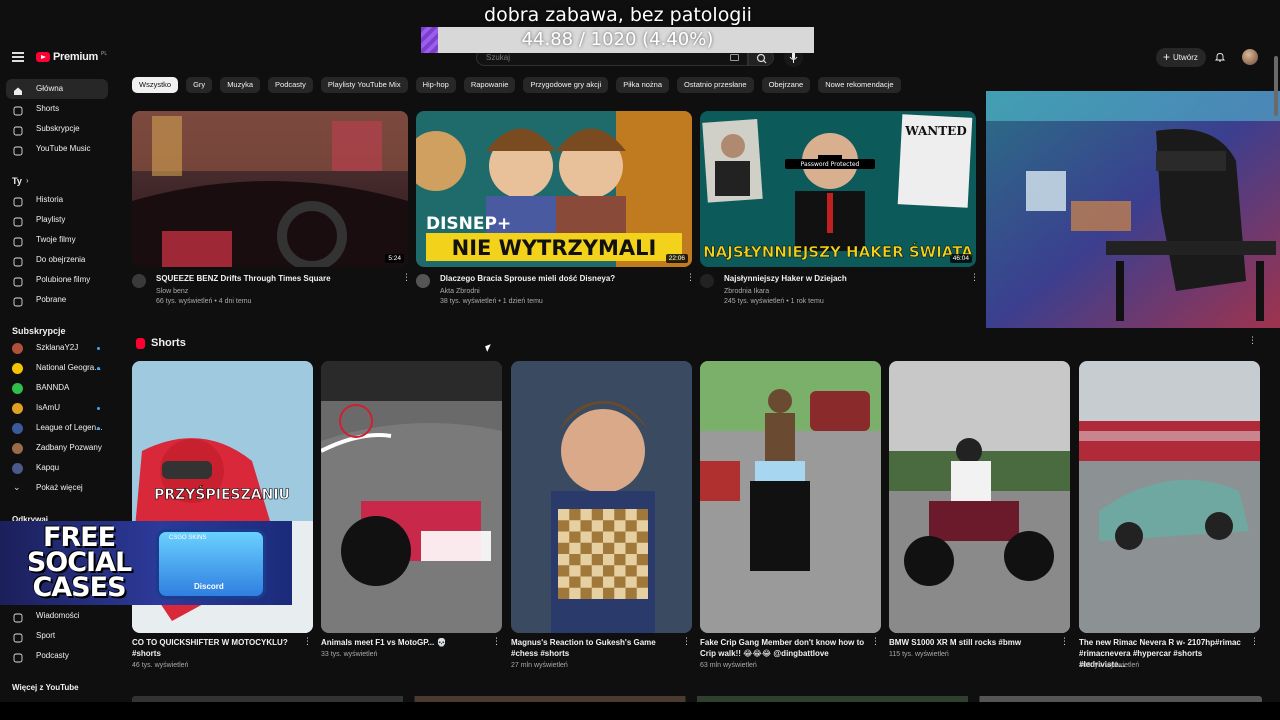 The image size is (1280, 720). What do you see at coordinates (403, 642) in the screenshot?
I see `short-title: Animals meet F1 vs MotoGP... 💀` at bounding box center [403, 642].